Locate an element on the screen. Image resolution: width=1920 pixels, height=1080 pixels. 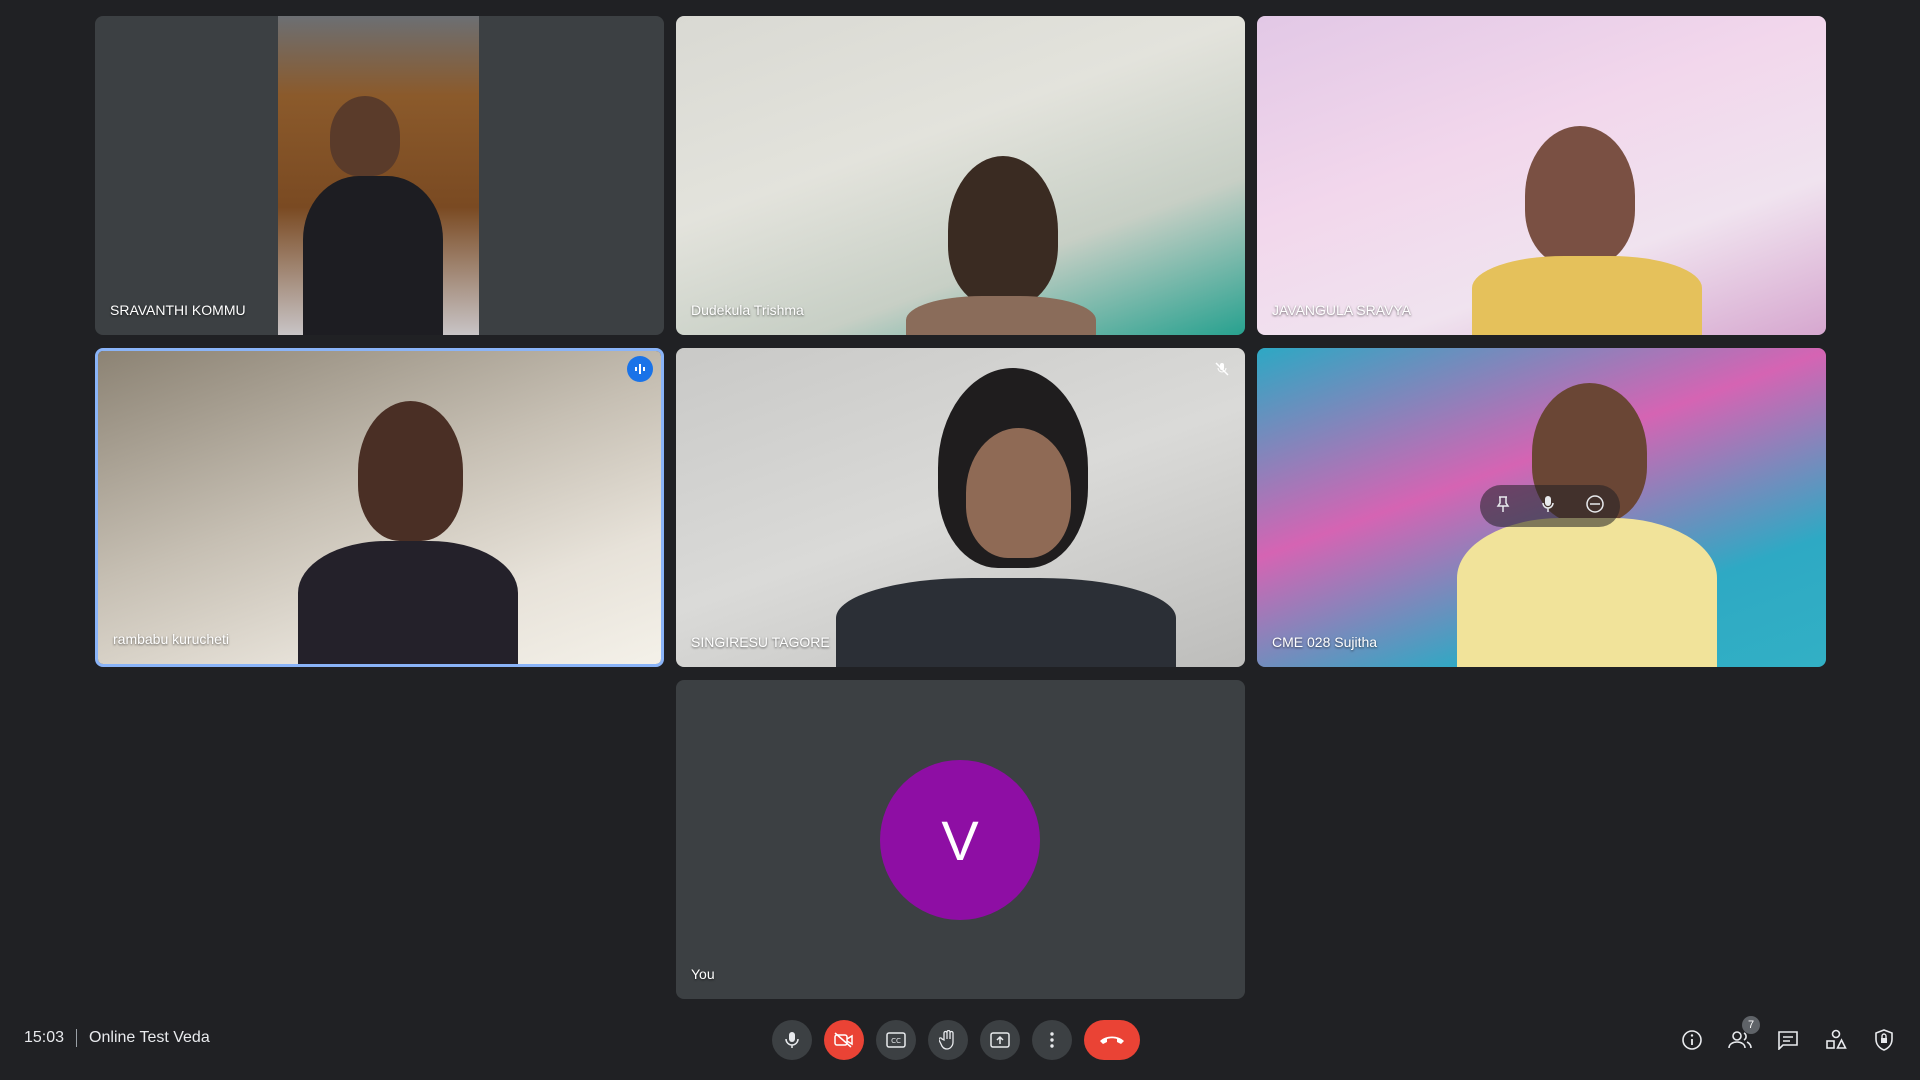
avatar: V is located at coordinates (960, 840).